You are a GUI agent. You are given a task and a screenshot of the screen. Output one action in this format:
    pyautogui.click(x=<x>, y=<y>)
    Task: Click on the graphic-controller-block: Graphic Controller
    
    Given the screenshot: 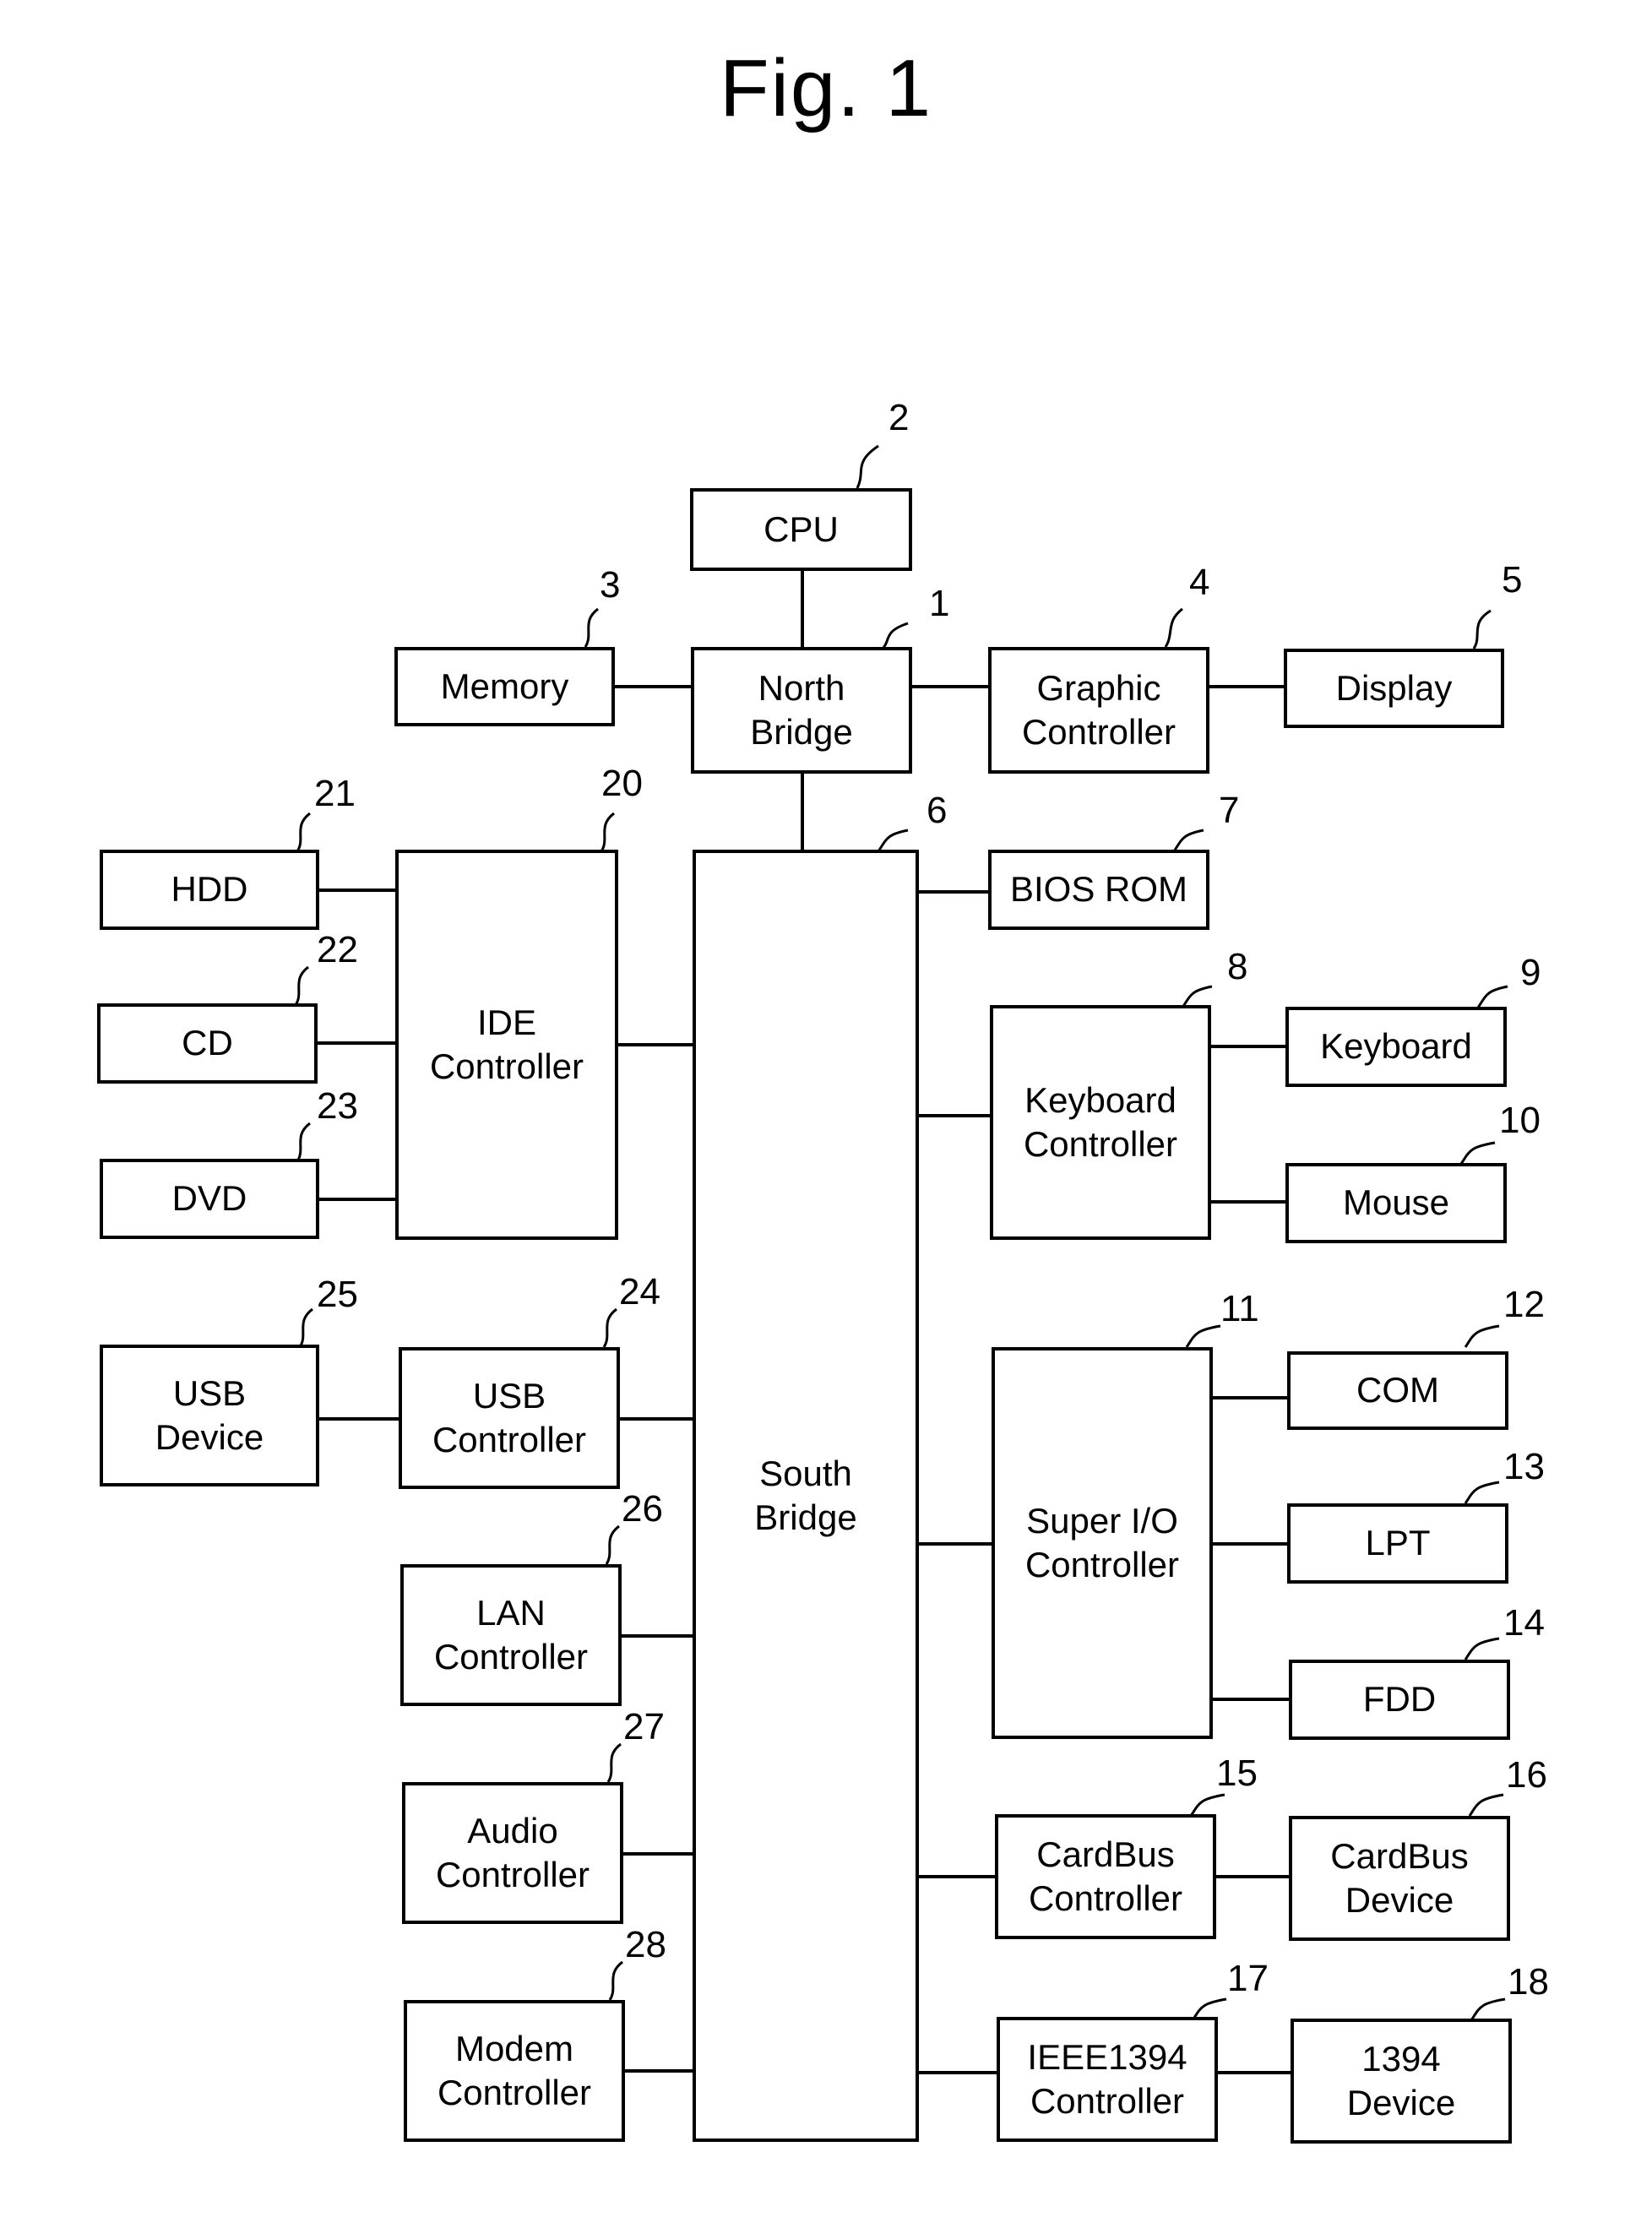 What is the action you would take?
    pyautogui.click(x=1098, y=710)
    